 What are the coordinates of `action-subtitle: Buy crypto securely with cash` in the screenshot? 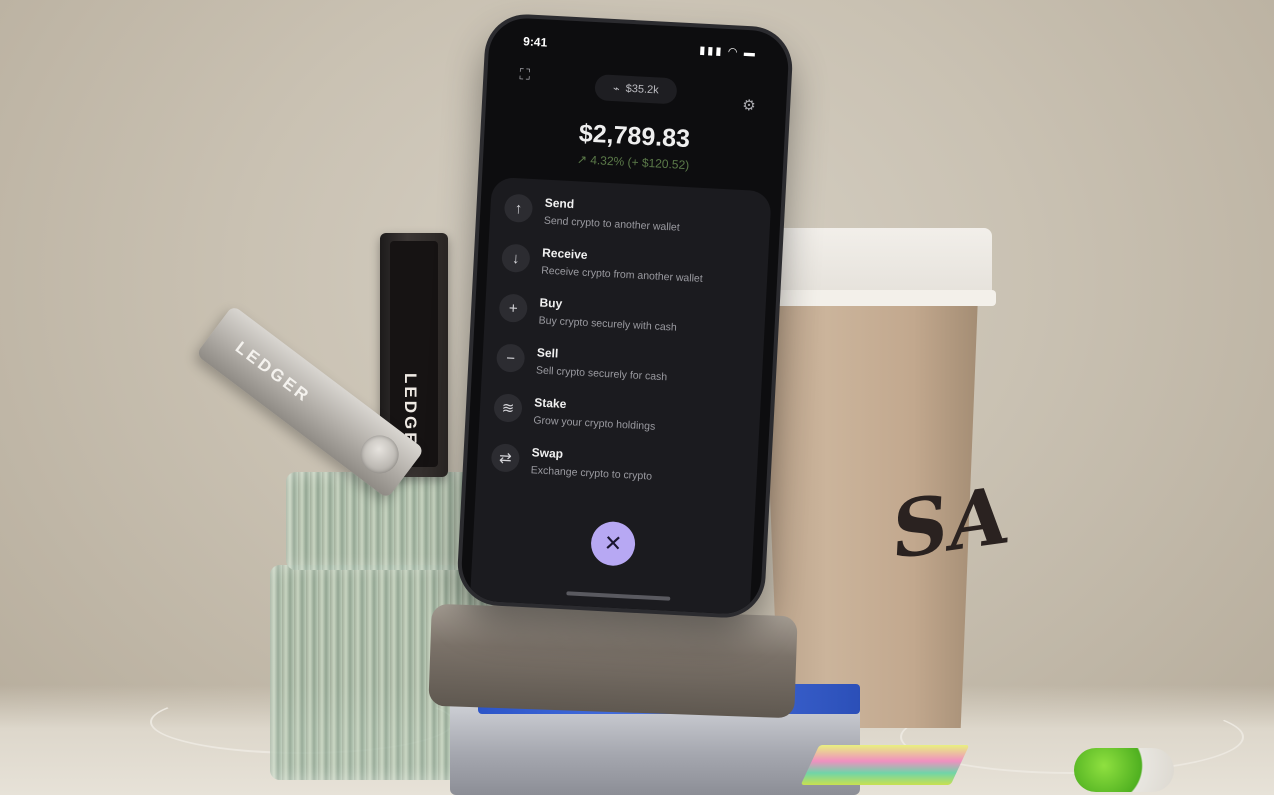 It's located at (608, 324).